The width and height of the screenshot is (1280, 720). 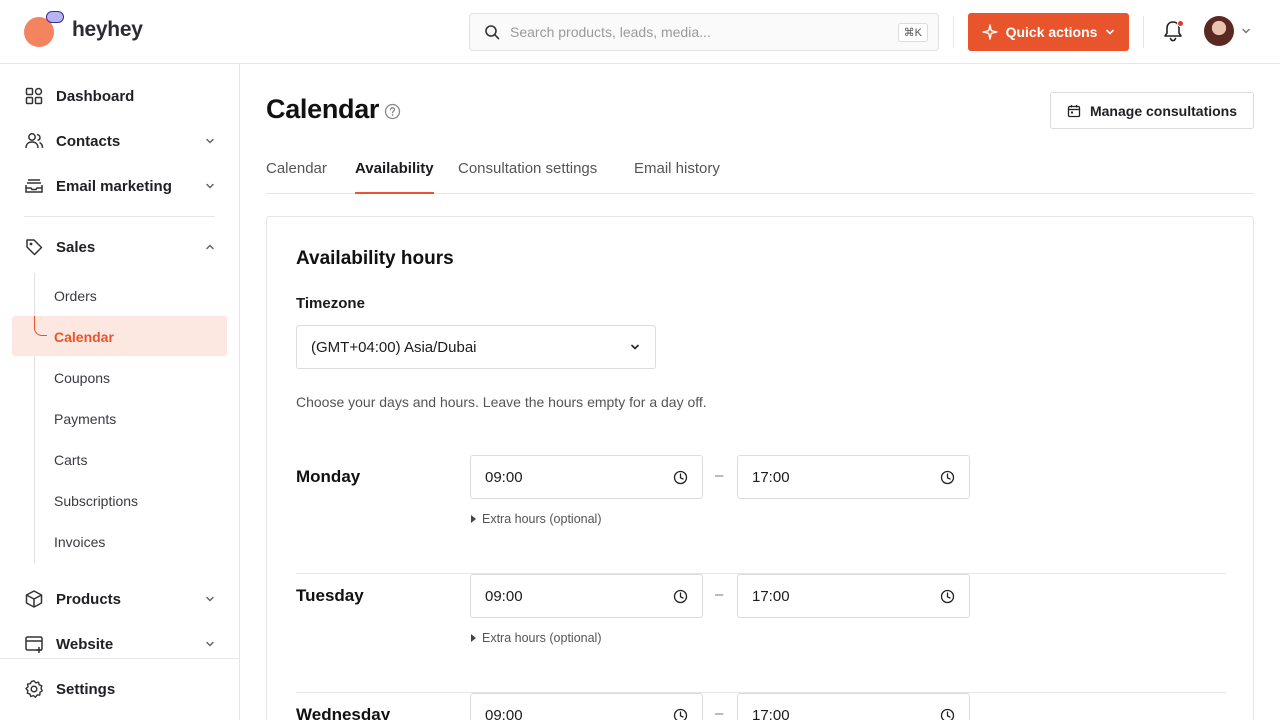 What do you see at coordinates (34, 599) in the screenshot?
I see `box-icon` at bounding box center [34, 599].